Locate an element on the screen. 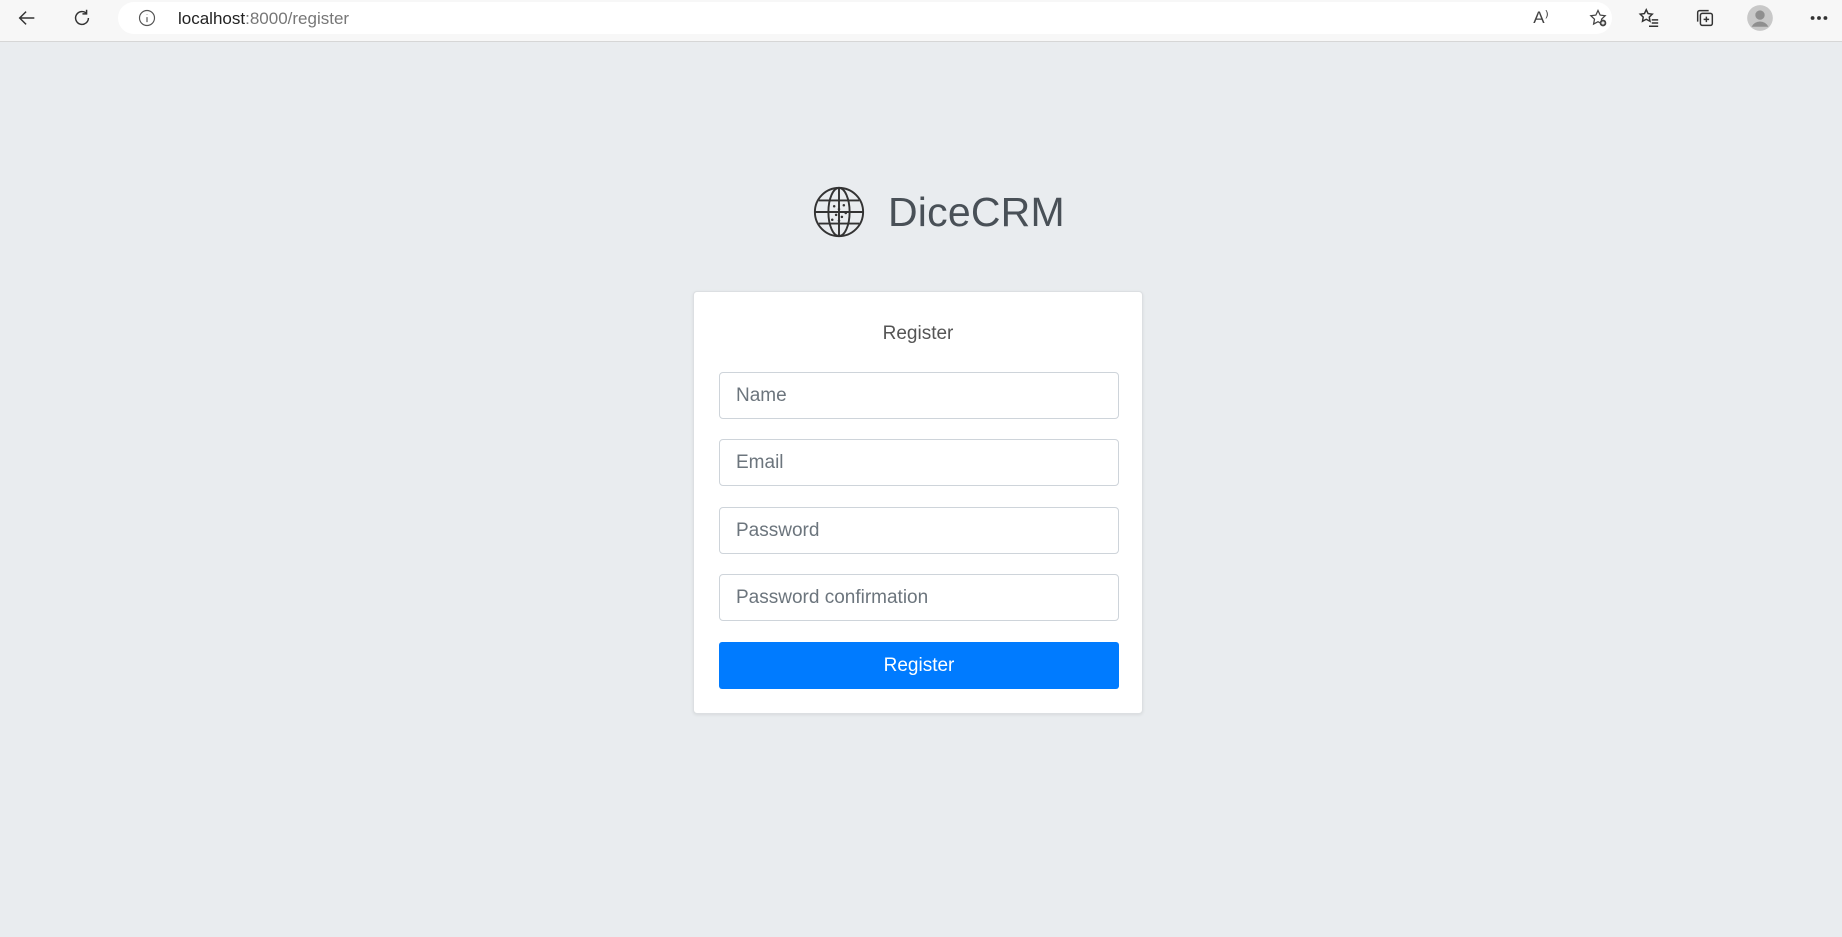 The image size is (1842, 937). url-host: localhost is located at coordinates (212, 18).